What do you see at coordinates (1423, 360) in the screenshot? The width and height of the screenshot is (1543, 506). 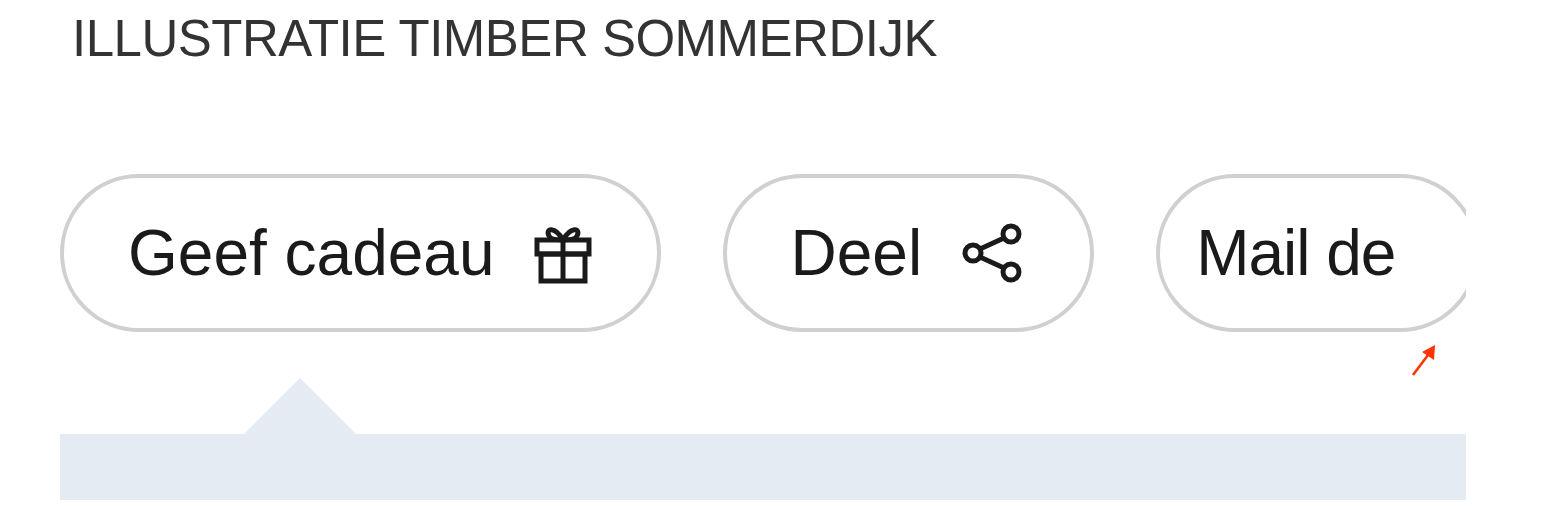 I see `arrow-icon` at bounding box center [1423, 360].